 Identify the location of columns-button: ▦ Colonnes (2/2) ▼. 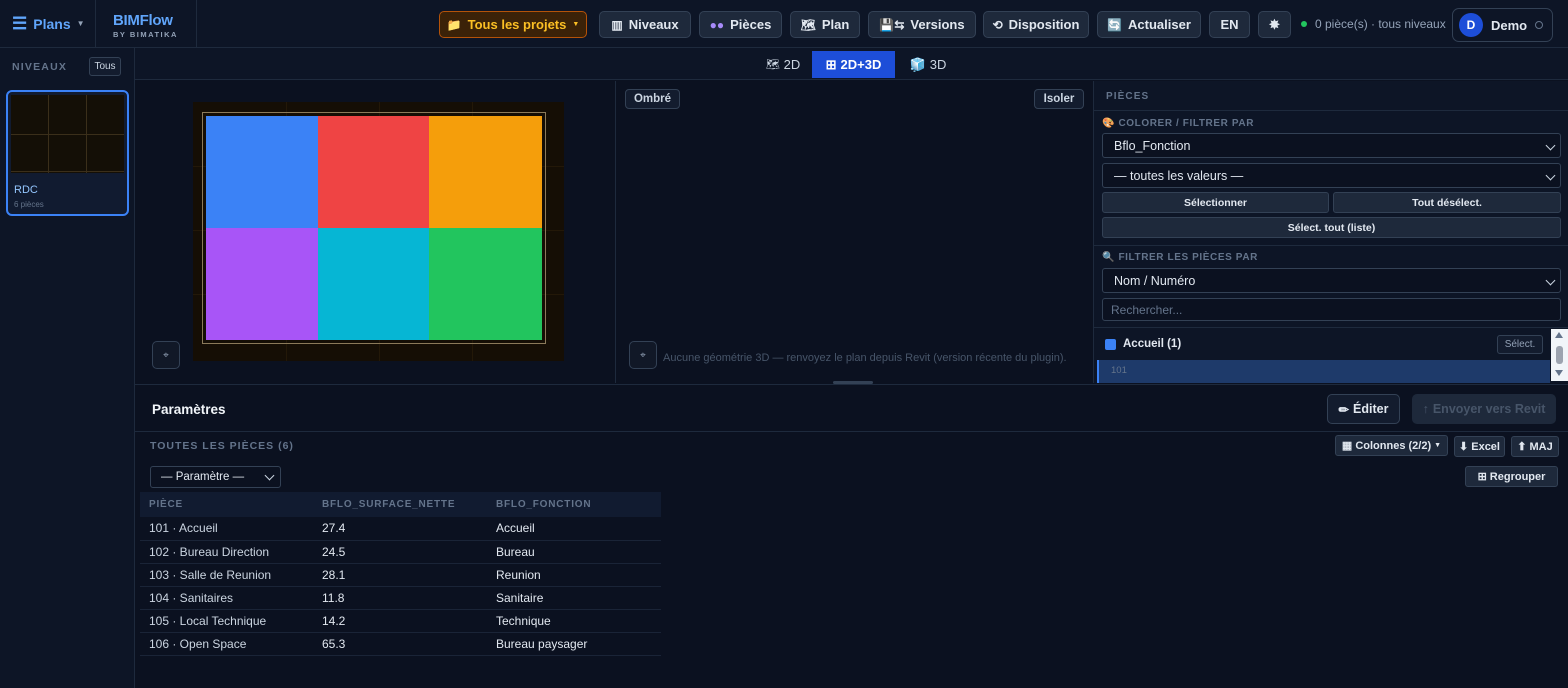
(1391, 445).